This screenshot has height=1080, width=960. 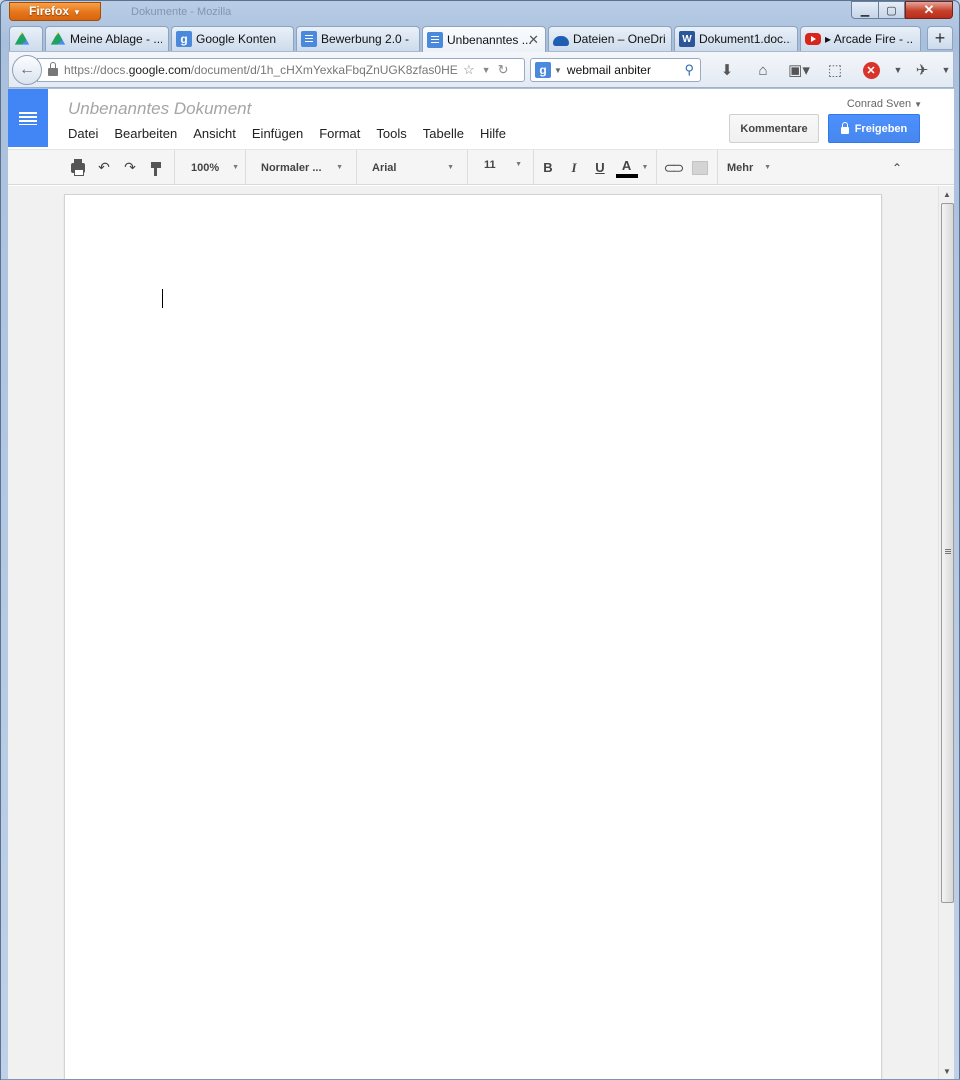 What do you see at coordinates (763, 70) in the screenshot?
I see `home-icon: ⌂` at bounding box center [763, 70].